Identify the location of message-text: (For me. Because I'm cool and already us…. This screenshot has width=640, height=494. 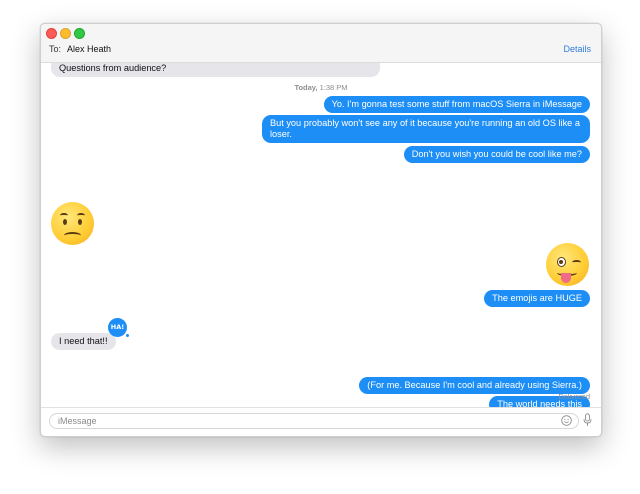
(474, 385).